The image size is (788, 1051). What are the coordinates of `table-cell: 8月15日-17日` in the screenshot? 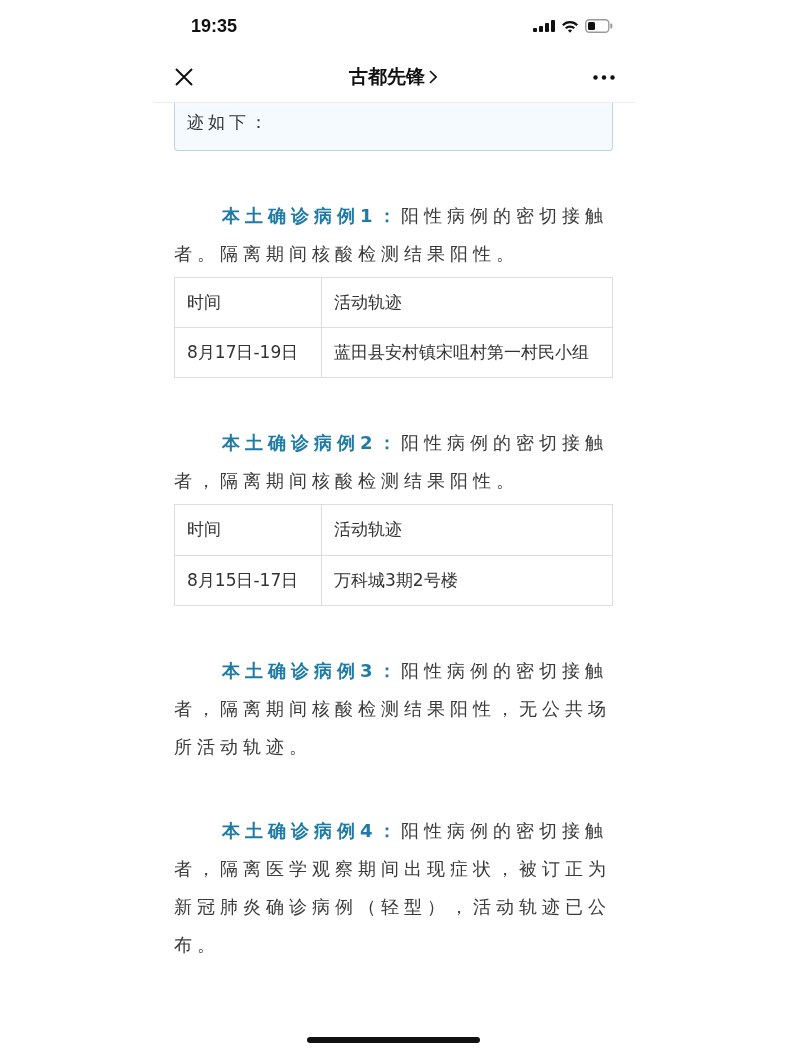 It's located at (248, 580).